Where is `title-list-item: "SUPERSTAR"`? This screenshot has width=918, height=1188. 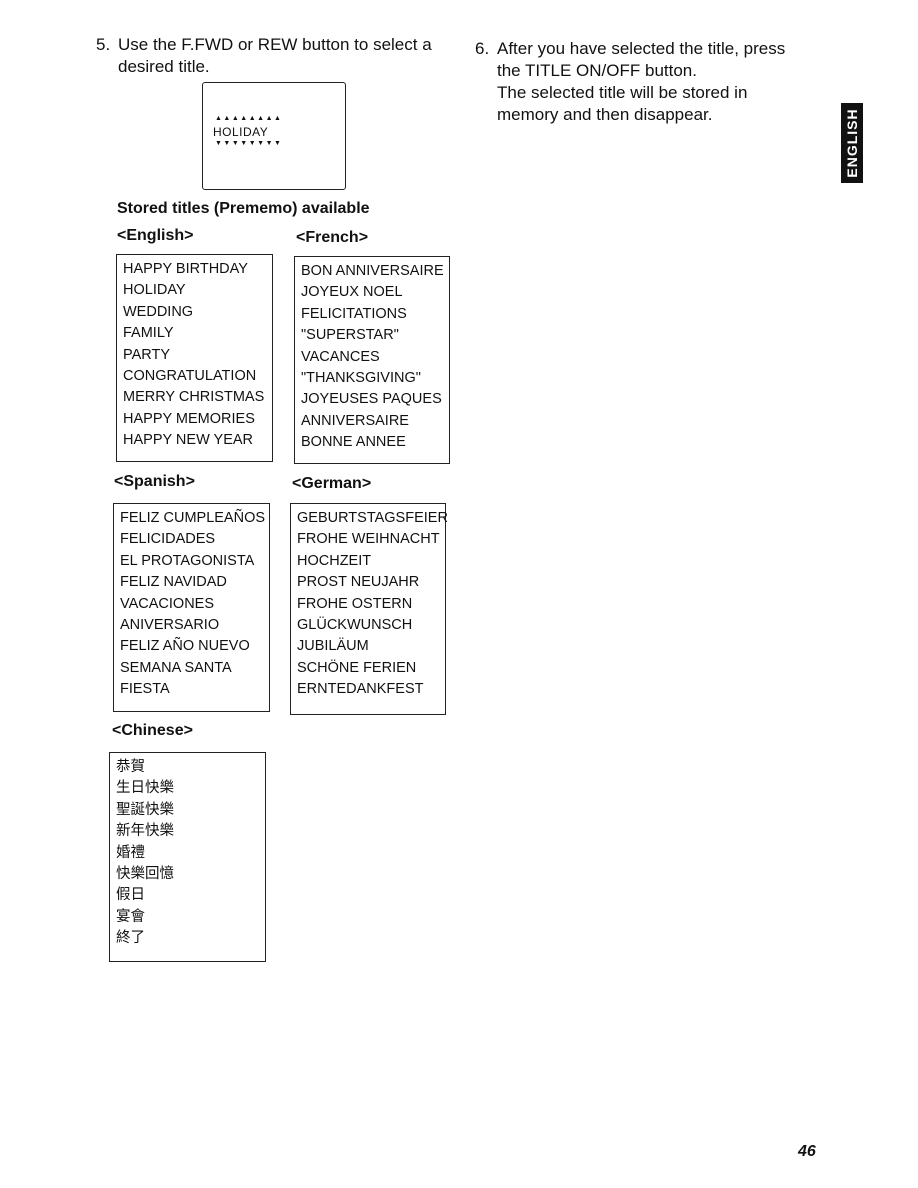 title-list-item: "SUPERSTAR" is located at coordinates (350, 335).